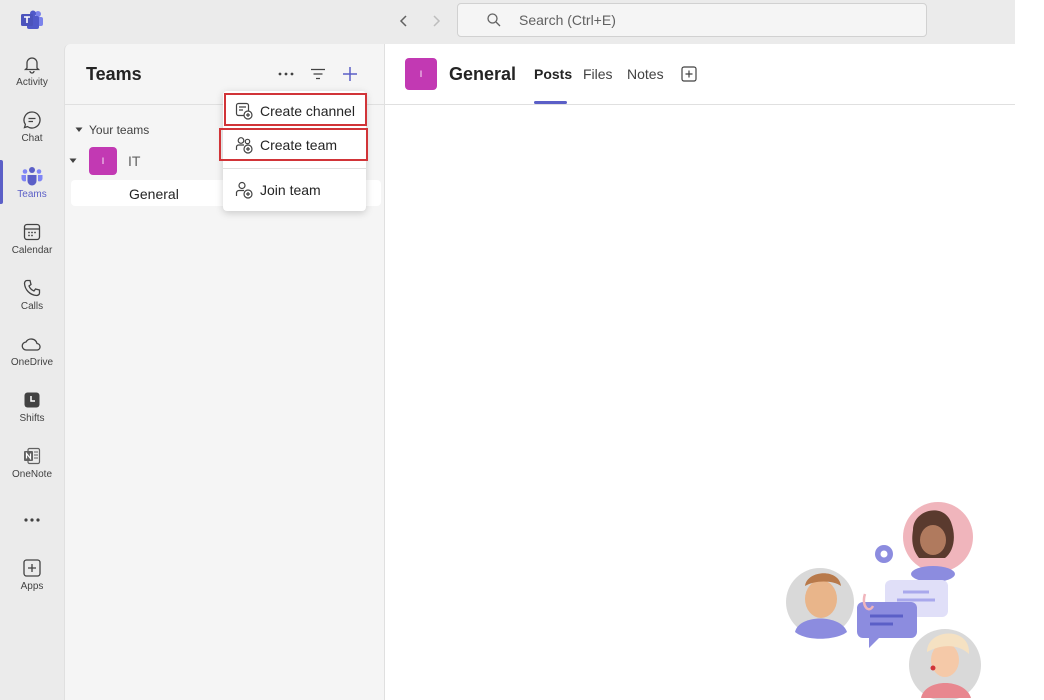  What do you see at coordinates (692, 20) in the screenshot?
I see `search-input: Search (Ctrl+E)` at bounding box center [692, 20].